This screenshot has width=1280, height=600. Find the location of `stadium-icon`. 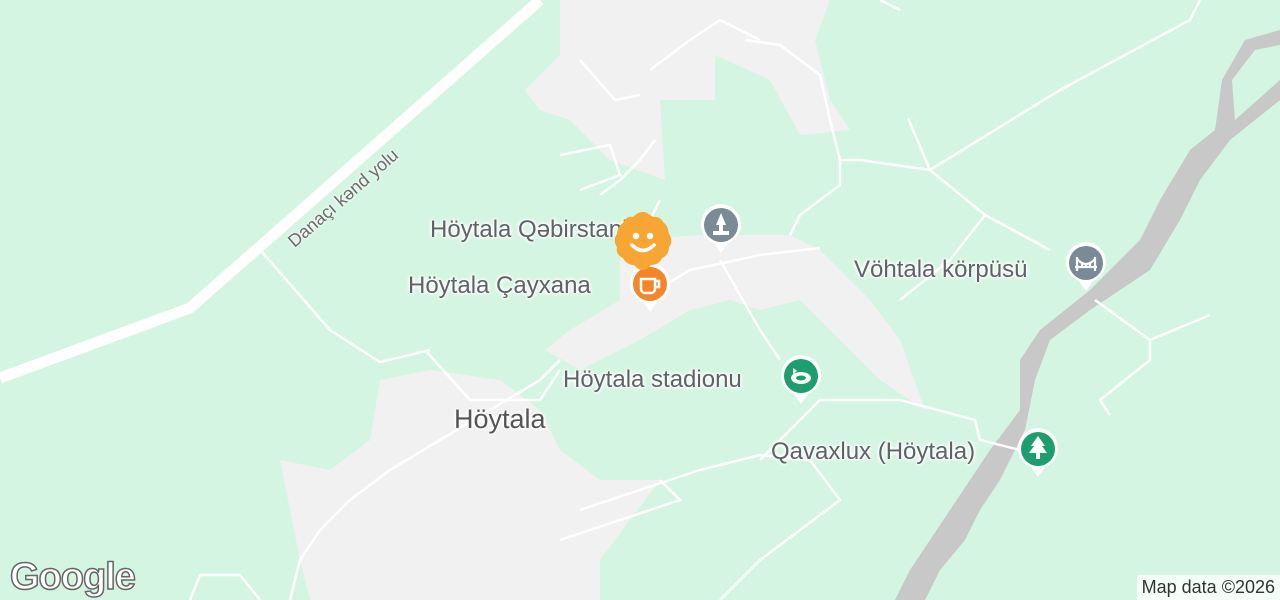

stadium-icon is located at coordinates (801, 380).